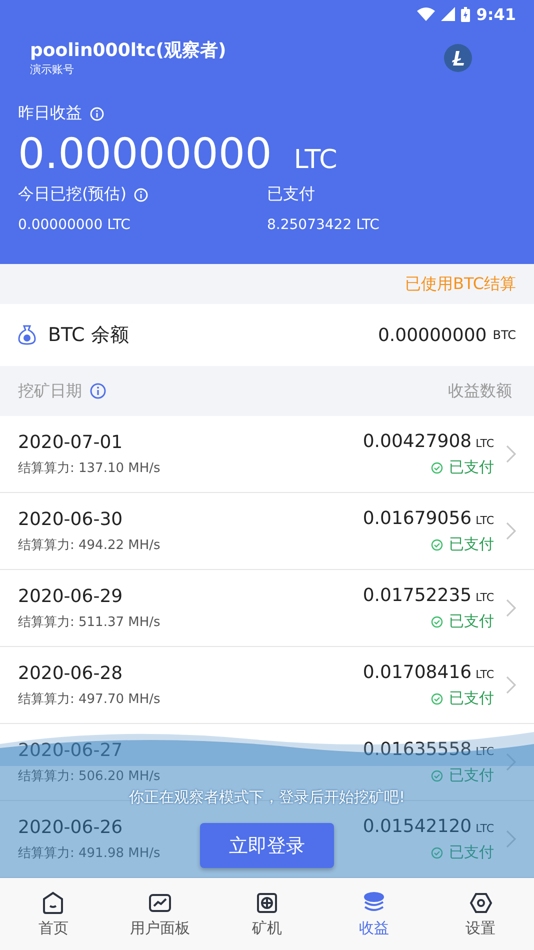 This screenshot has width=534, height=950. Describe the element at coordinates (458, 58) in the screenshot. I see `coin-icon` at that location.